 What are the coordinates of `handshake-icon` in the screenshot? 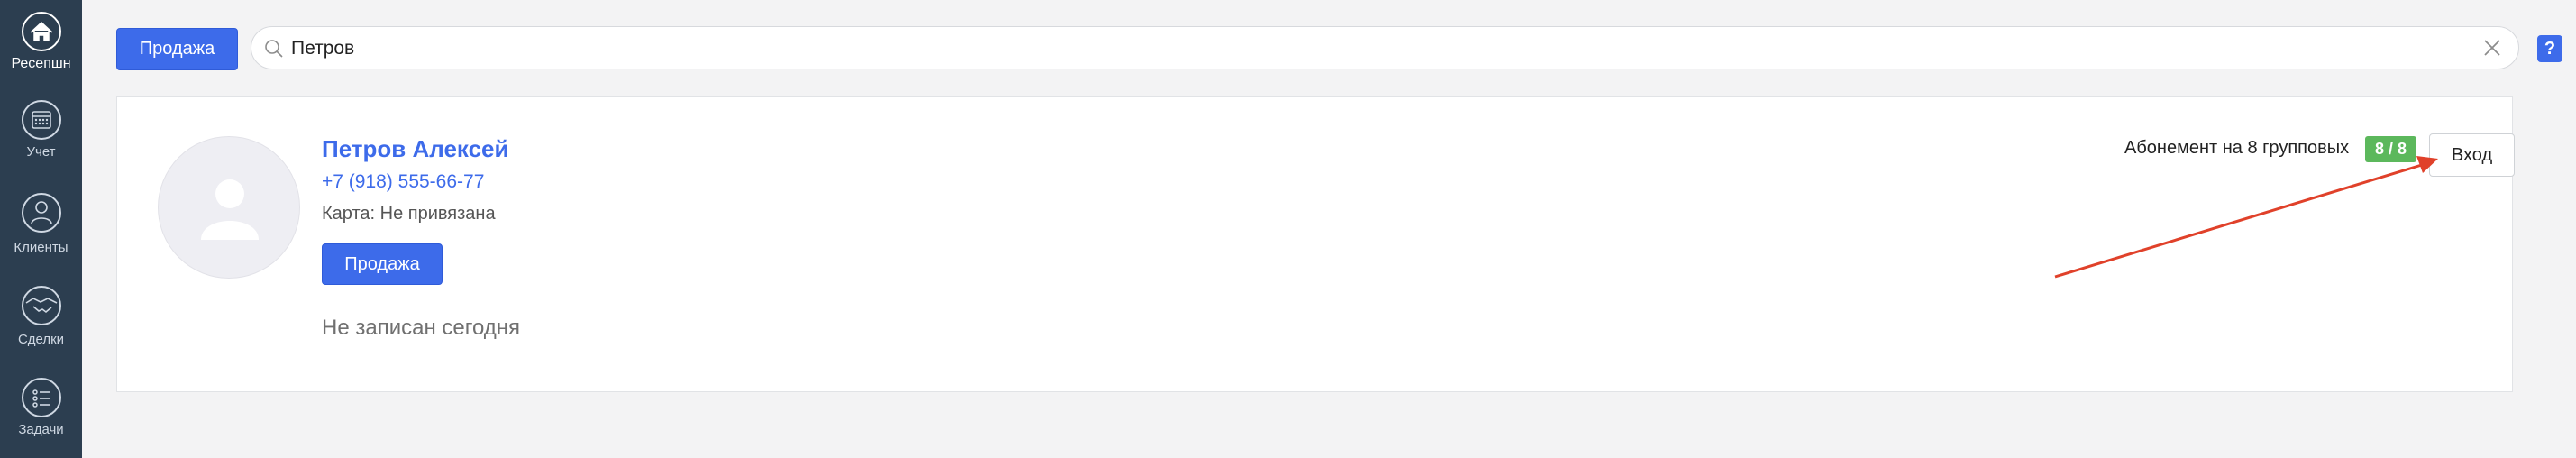 It's located at (41, 305).